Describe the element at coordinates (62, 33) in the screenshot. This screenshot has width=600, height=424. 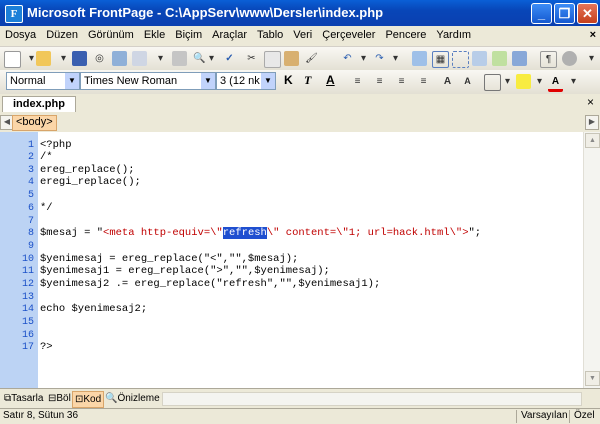
I see `menu-duzen: Düzen` at that location.